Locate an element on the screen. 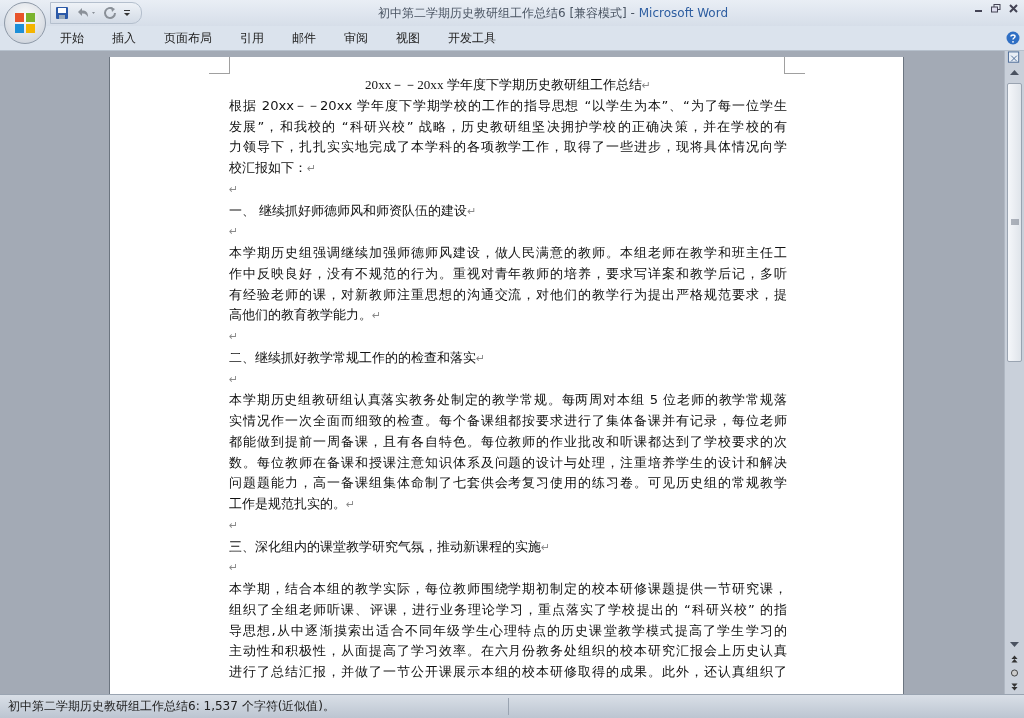 The width and height of the screenshot is (1024, 718). ribbon-tab: 视图 is located at coordinates (415, 38).